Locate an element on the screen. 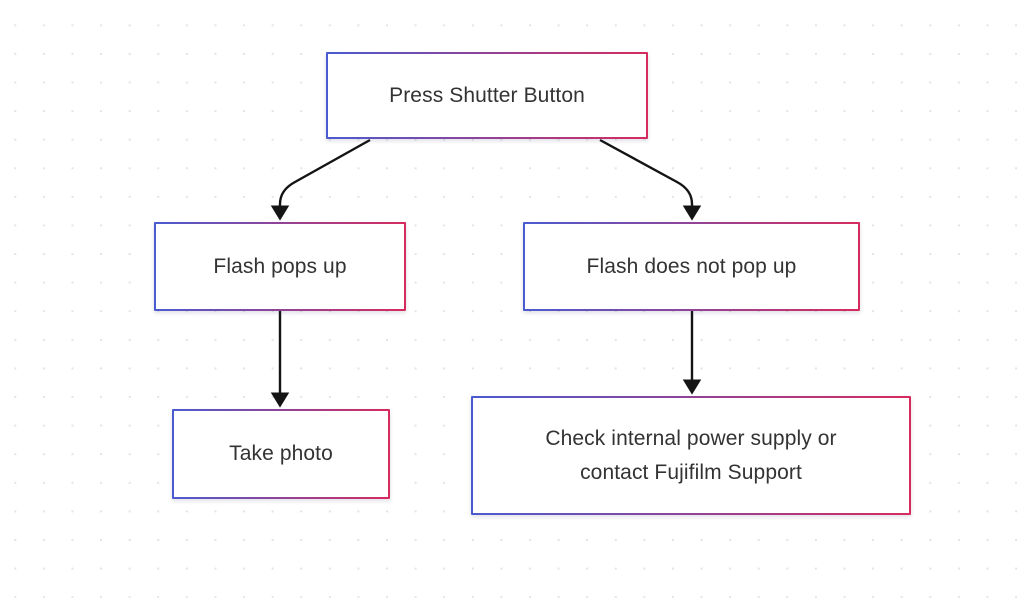  node-flash-pops-up: Flash pops up is located at coordinates (280, 266).